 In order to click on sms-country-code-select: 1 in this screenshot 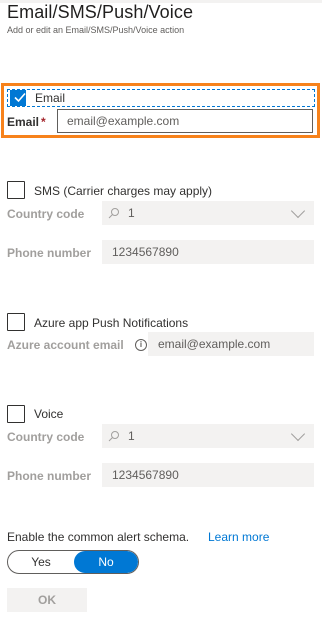, I will do `click(208, 213)`.